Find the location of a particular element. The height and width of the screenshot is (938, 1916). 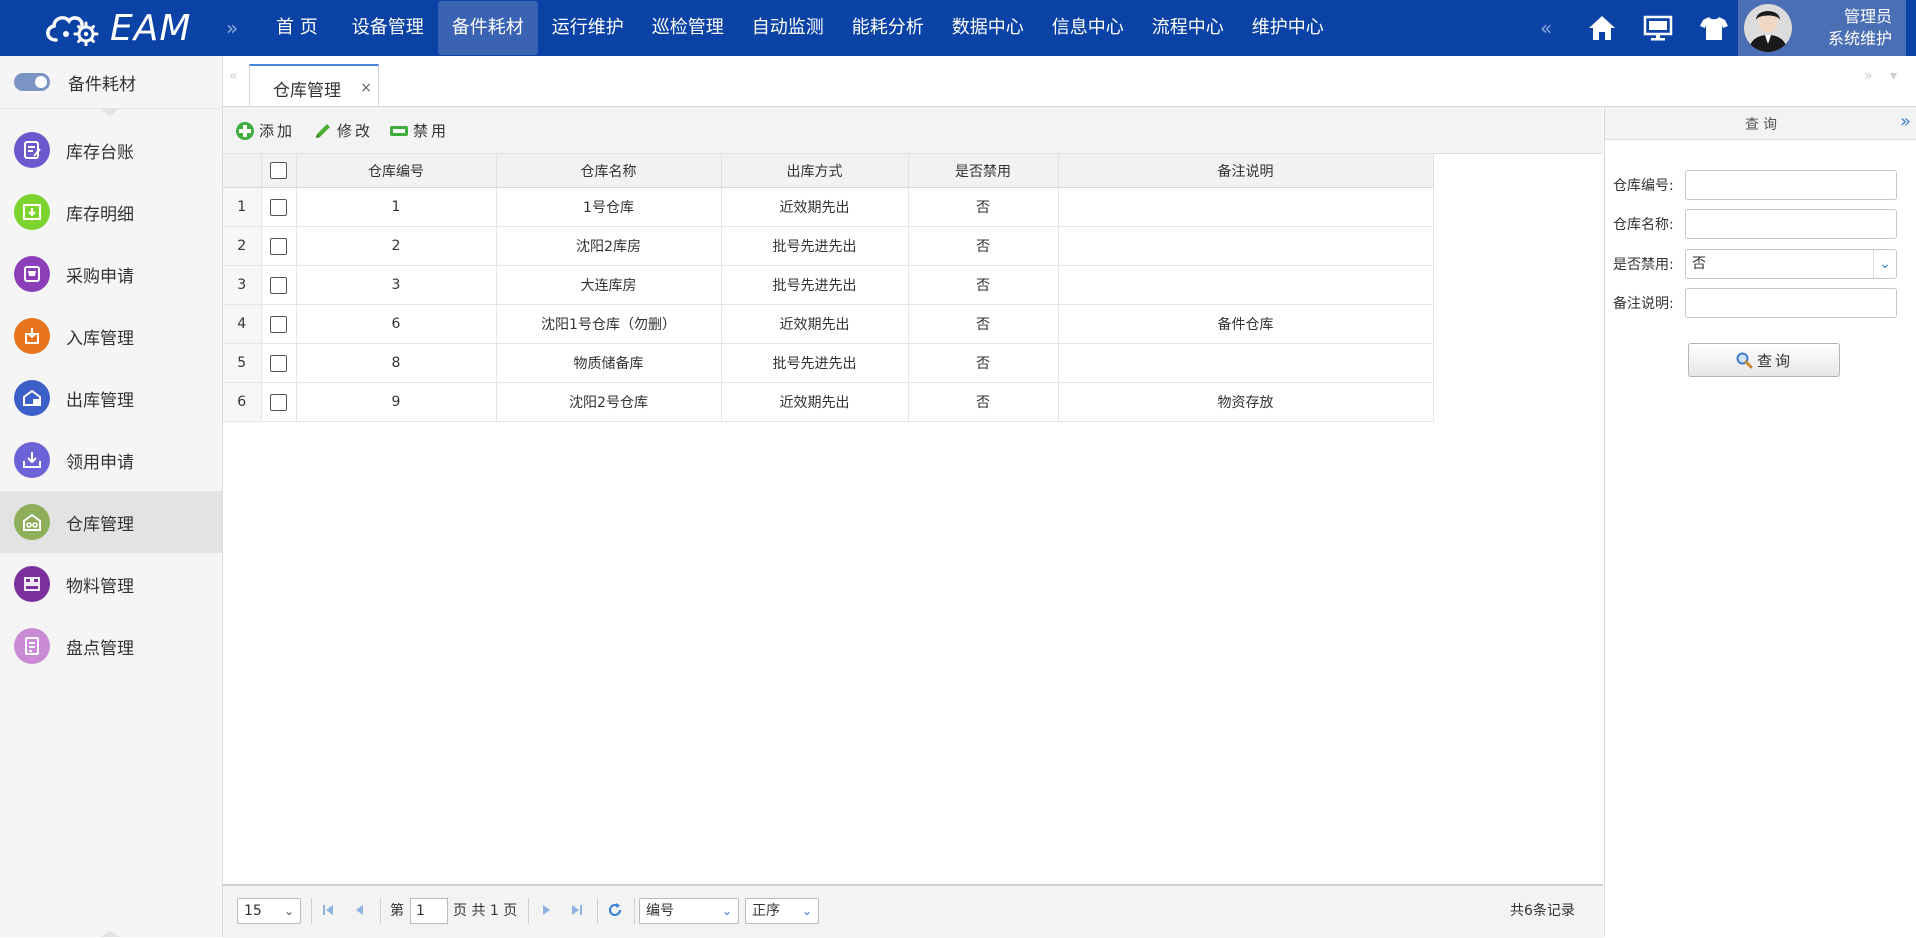

row-select-cell is located at coordinates (279, 324).